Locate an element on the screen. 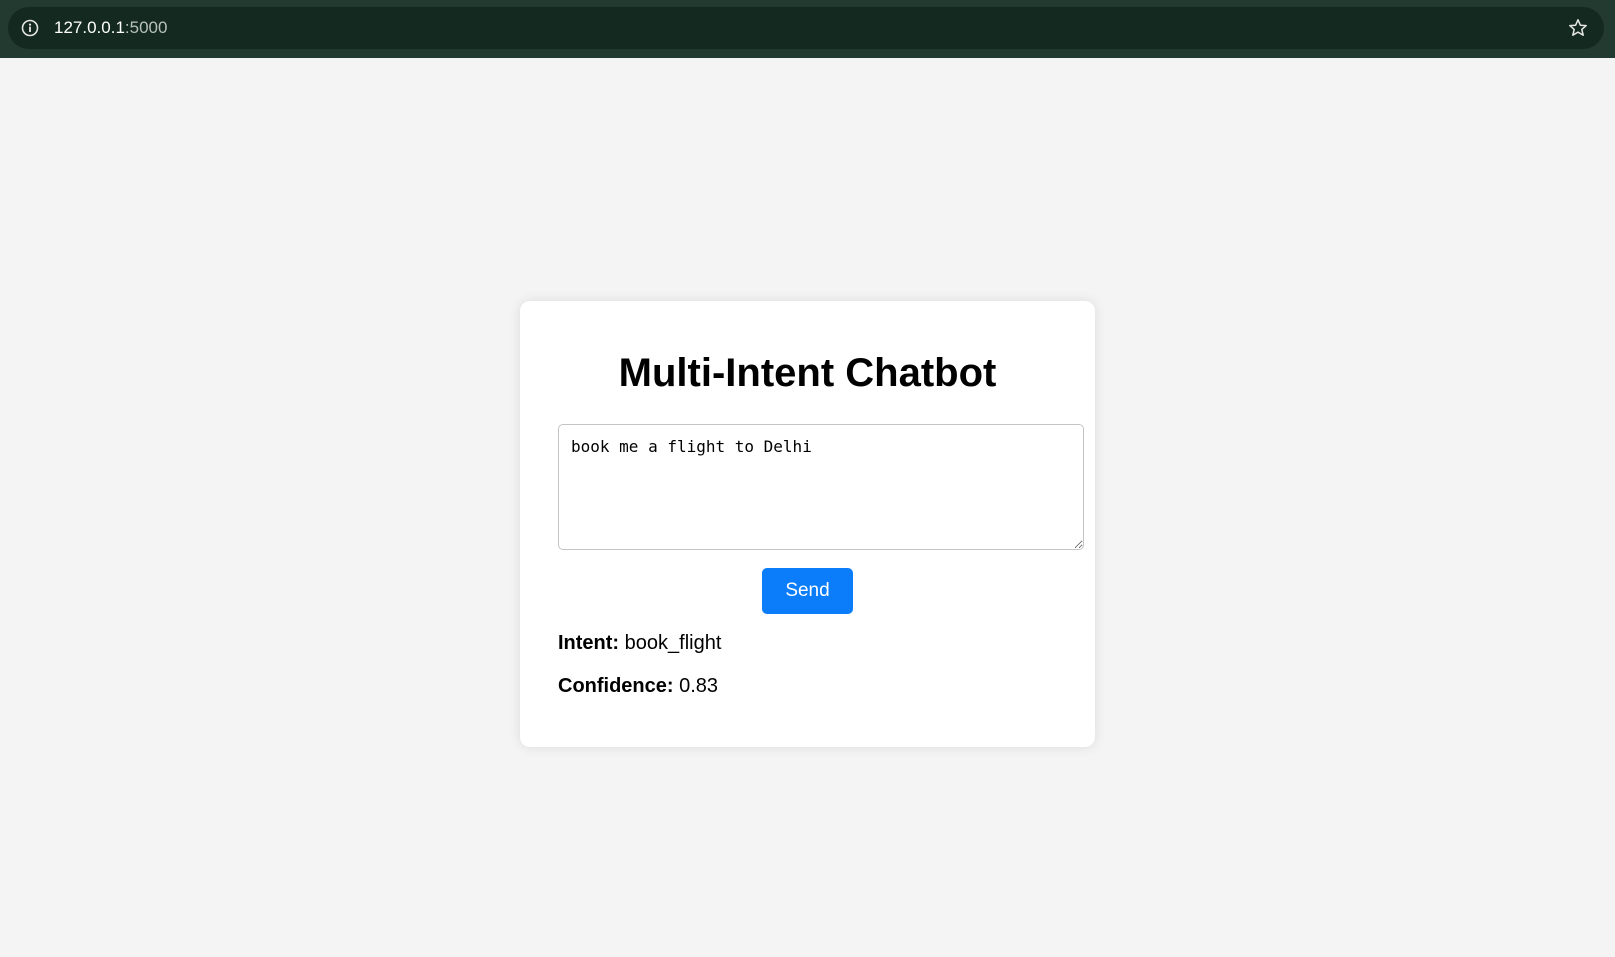 This screenshot has height=957, width=1615. send-button: Send is located at coordinates (807, 591).